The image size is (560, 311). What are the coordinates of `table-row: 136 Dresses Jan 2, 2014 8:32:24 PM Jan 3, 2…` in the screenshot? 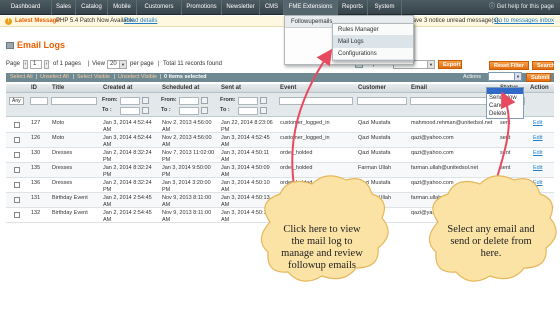 It's located at (280, 185).